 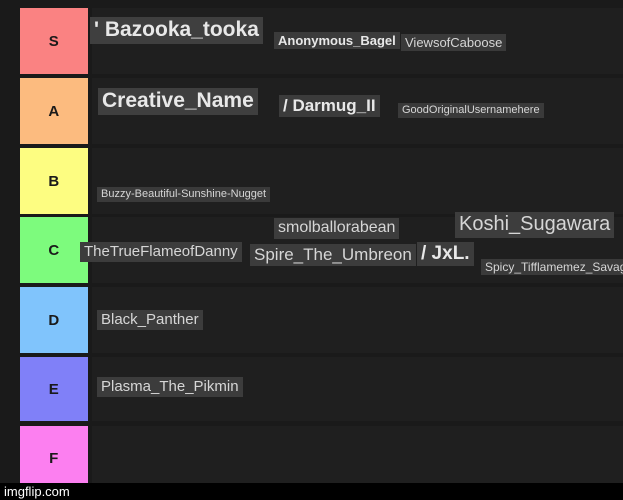 I want to click on tier-item: ViewsofCaboose, so click(x=454, y=43).